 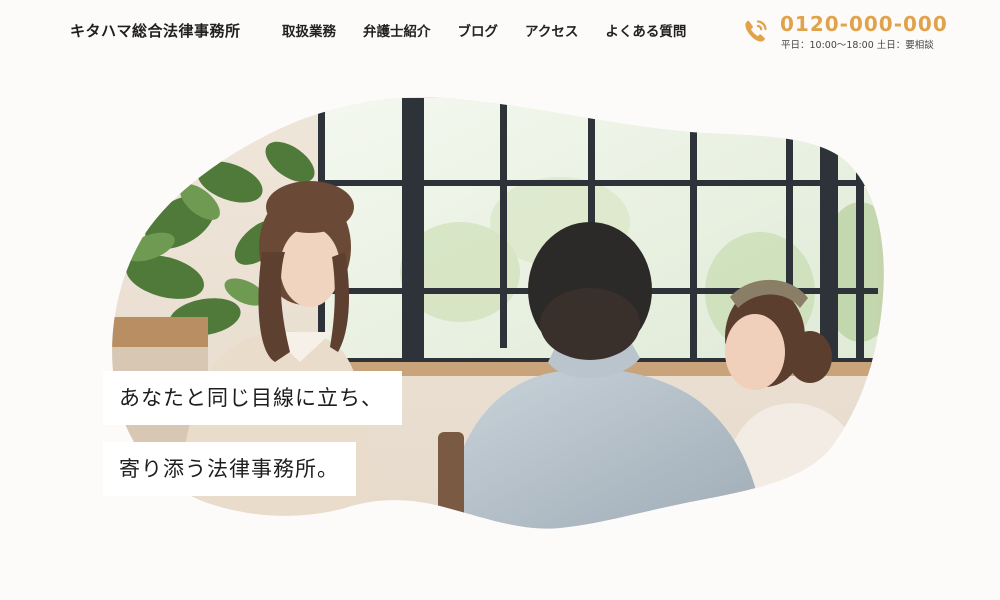 What do you see at coordinates (645, 30) in the screenshot?
I see `nav-item-faq: よくある質問` at bounding box center [645, 30].